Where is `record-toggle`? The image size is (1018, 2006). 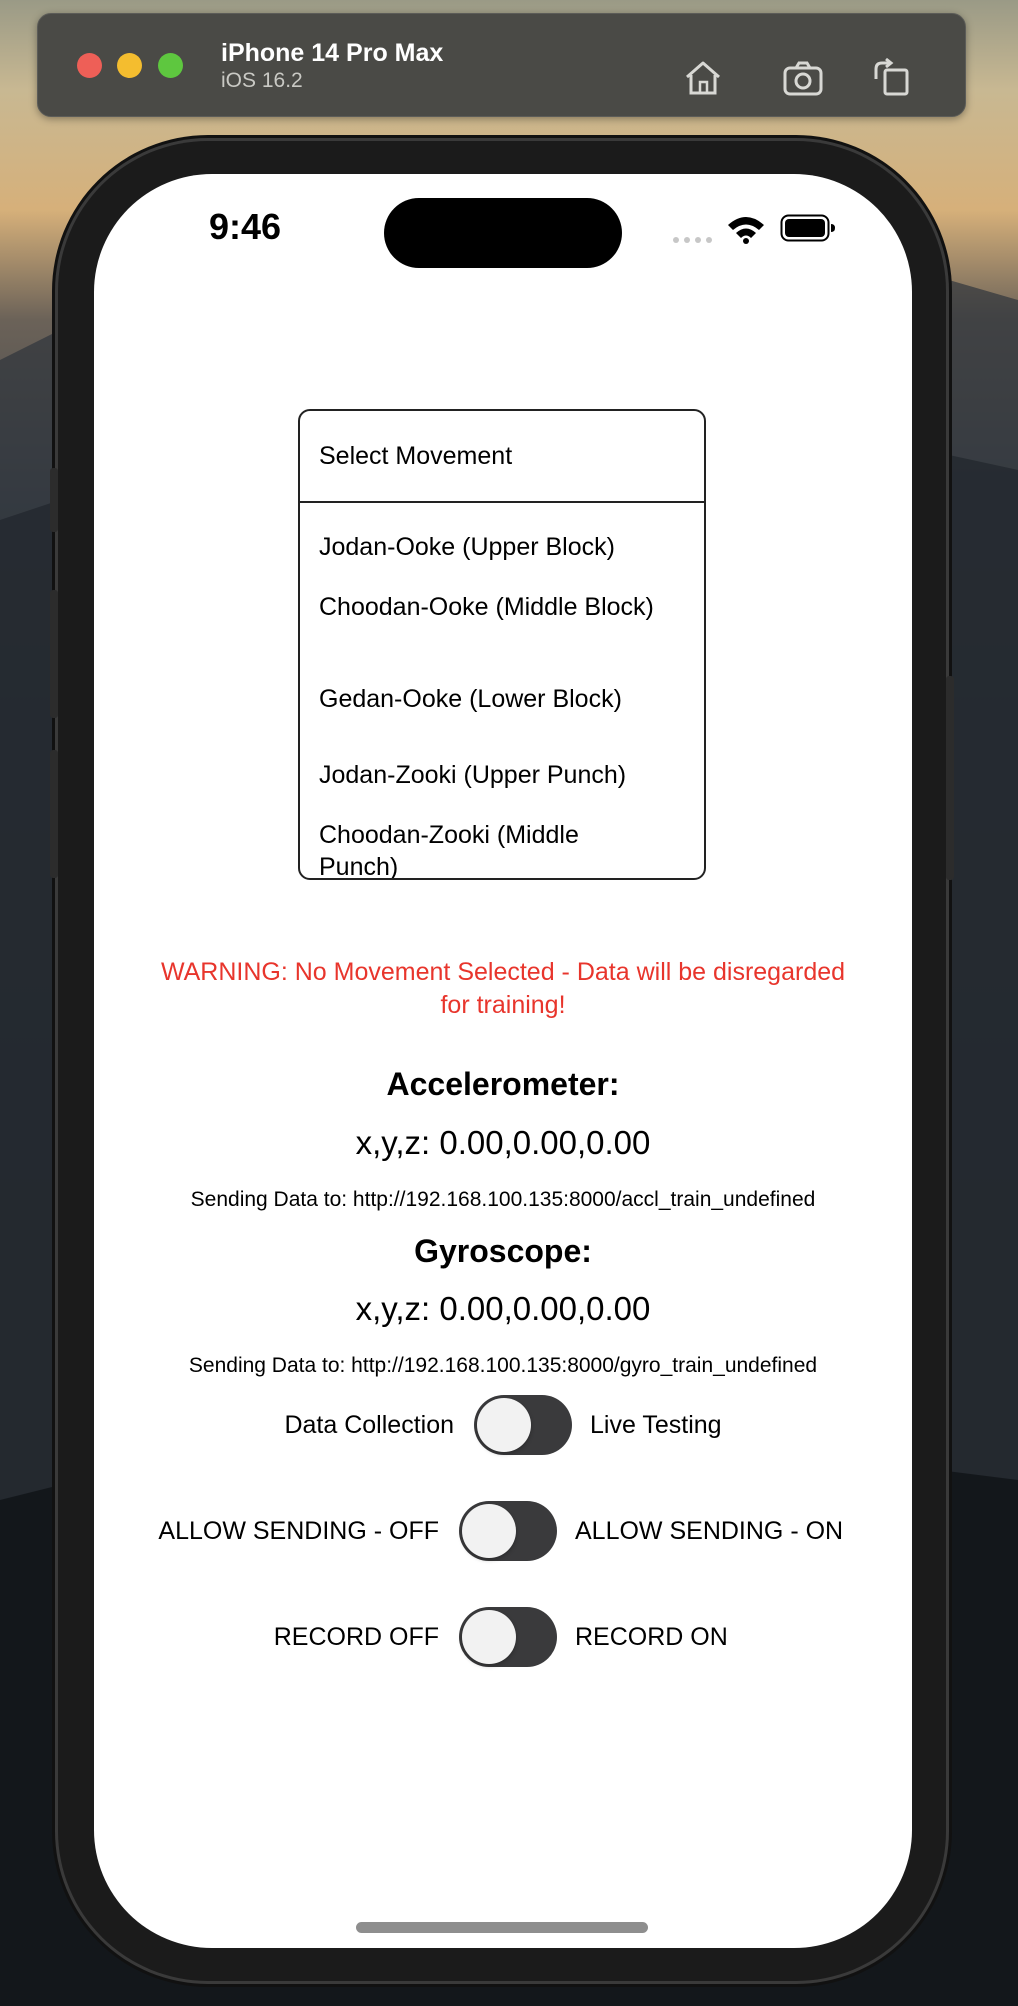 record-toggle is located at coordinates (508, 1637).